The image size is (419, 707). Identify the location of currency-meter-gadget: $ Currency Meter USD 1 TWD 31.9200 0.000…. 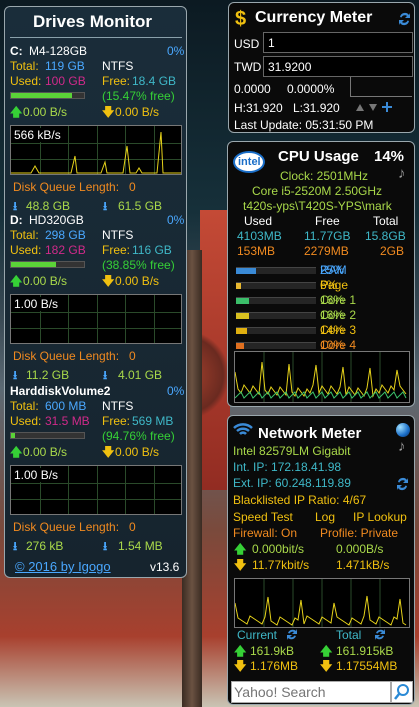
(321, 67).